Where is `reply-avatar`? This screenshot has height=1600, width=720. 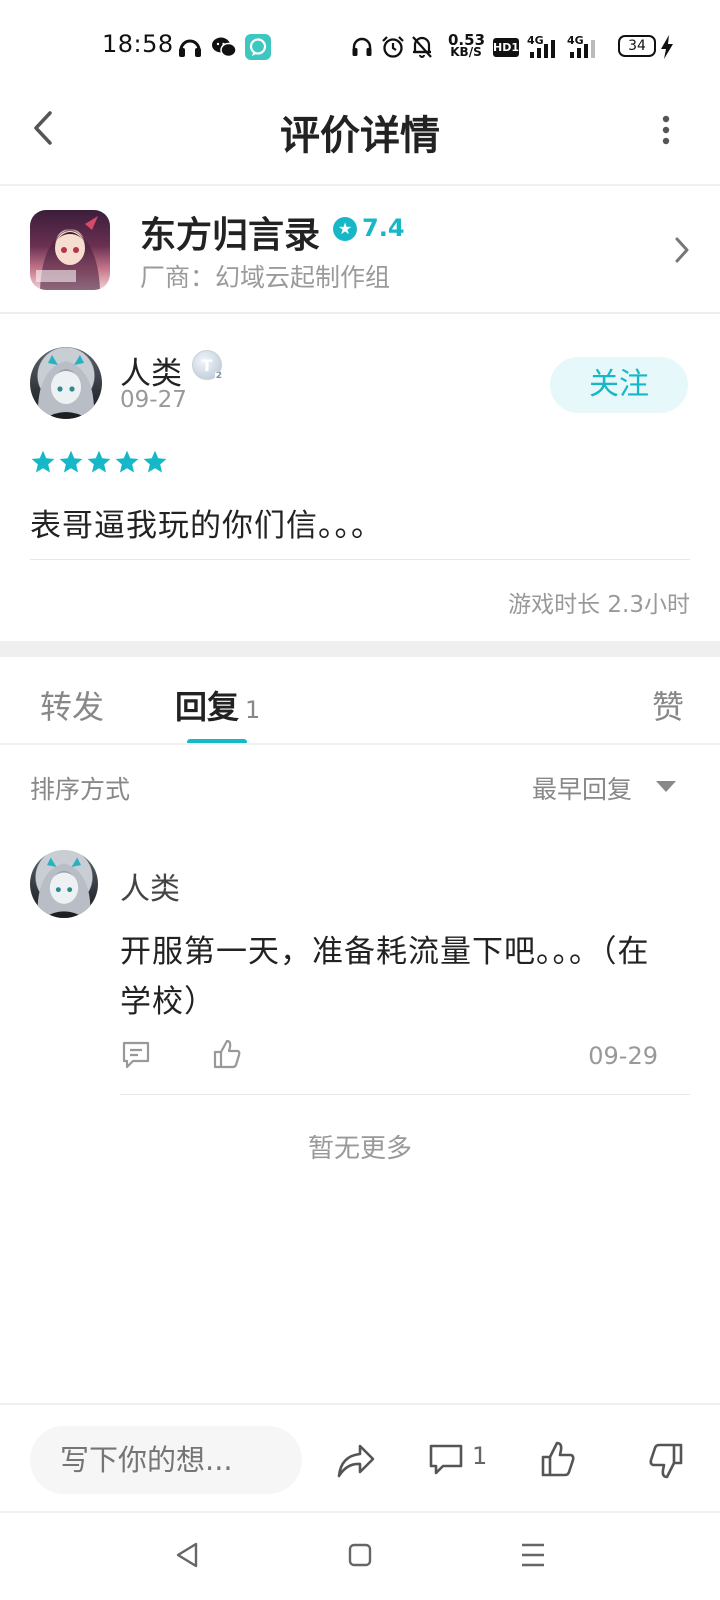 reply-avatar is located at coordinates (64, 884).